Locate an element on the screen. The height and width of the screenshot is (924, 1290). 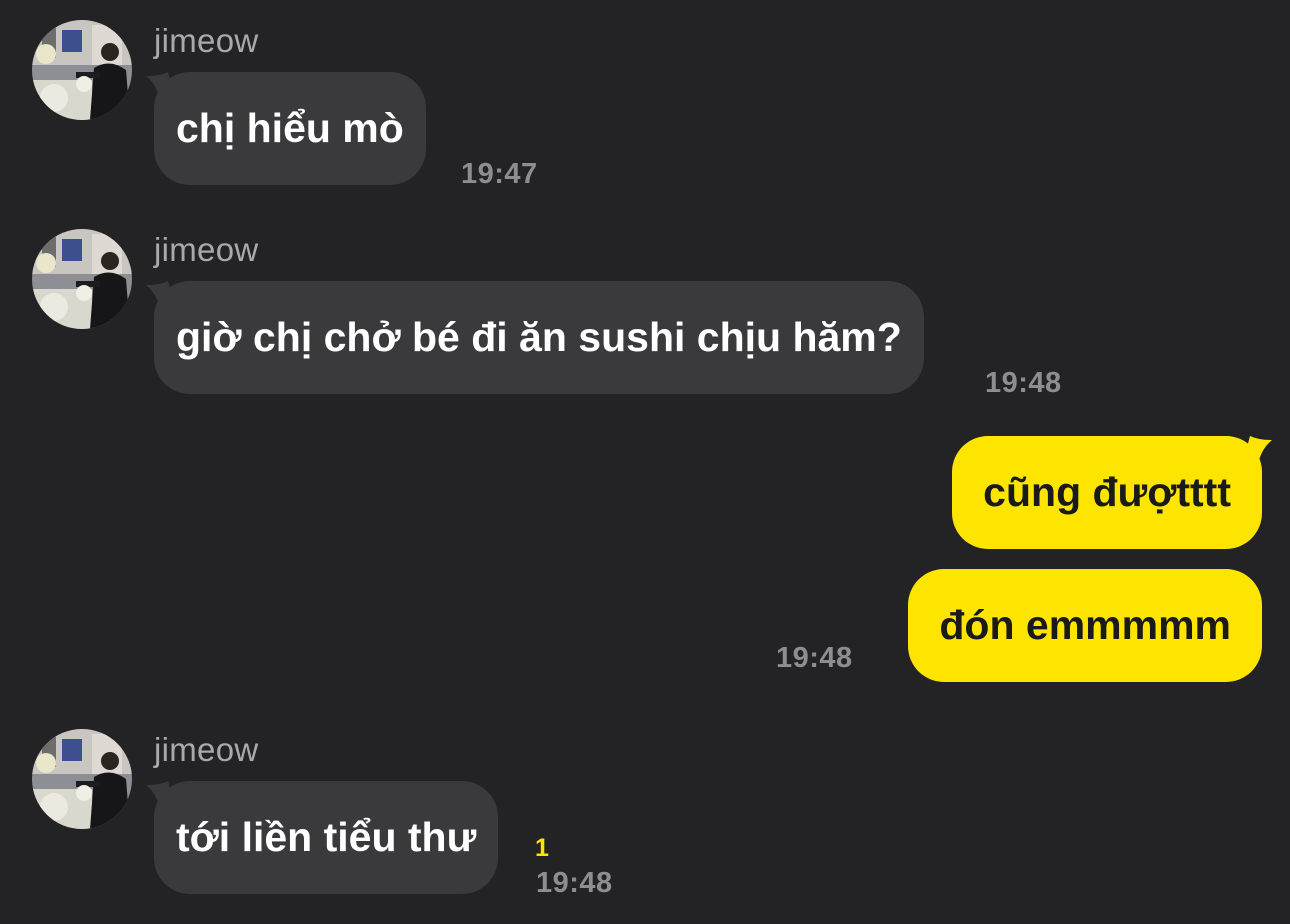
message-bubble: đón emmmmm is located at coordinates (1085, 625).